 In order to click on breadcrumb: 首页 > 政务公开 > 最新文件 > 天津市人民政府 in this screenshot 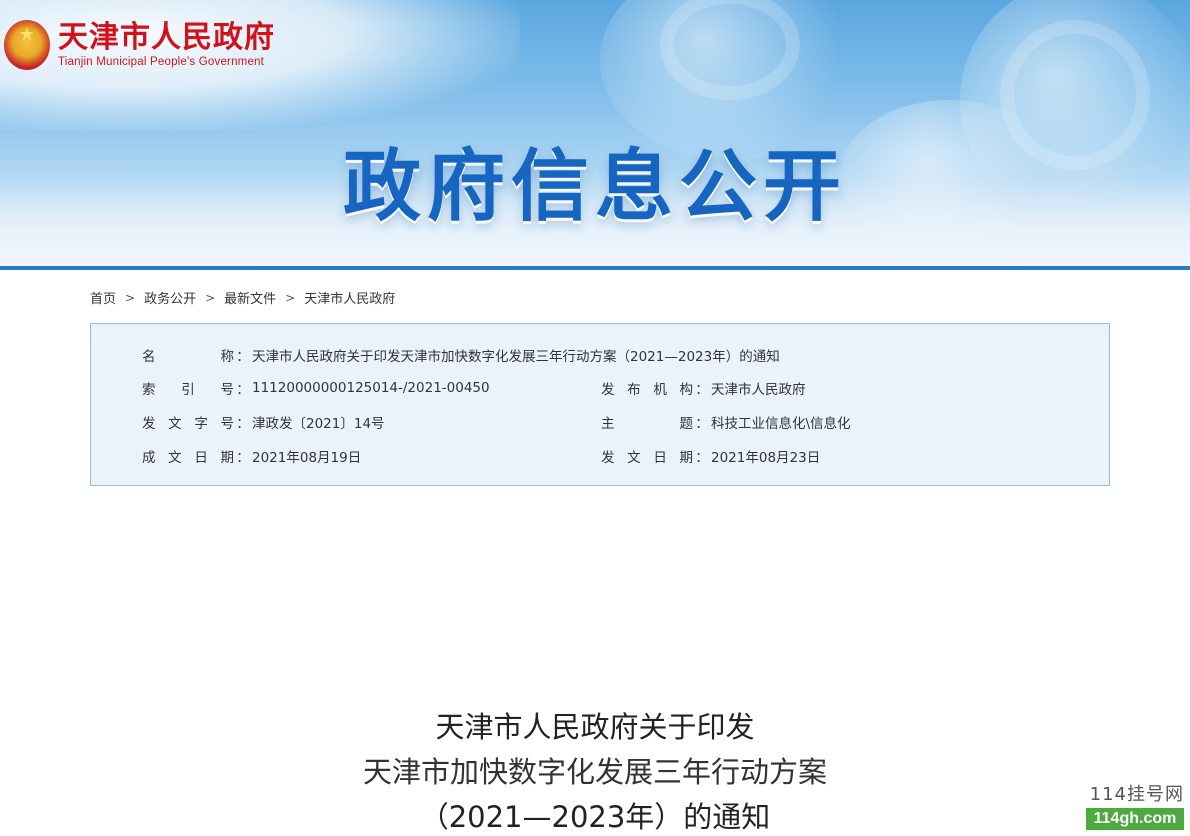, I will do `click(242, 298)`.